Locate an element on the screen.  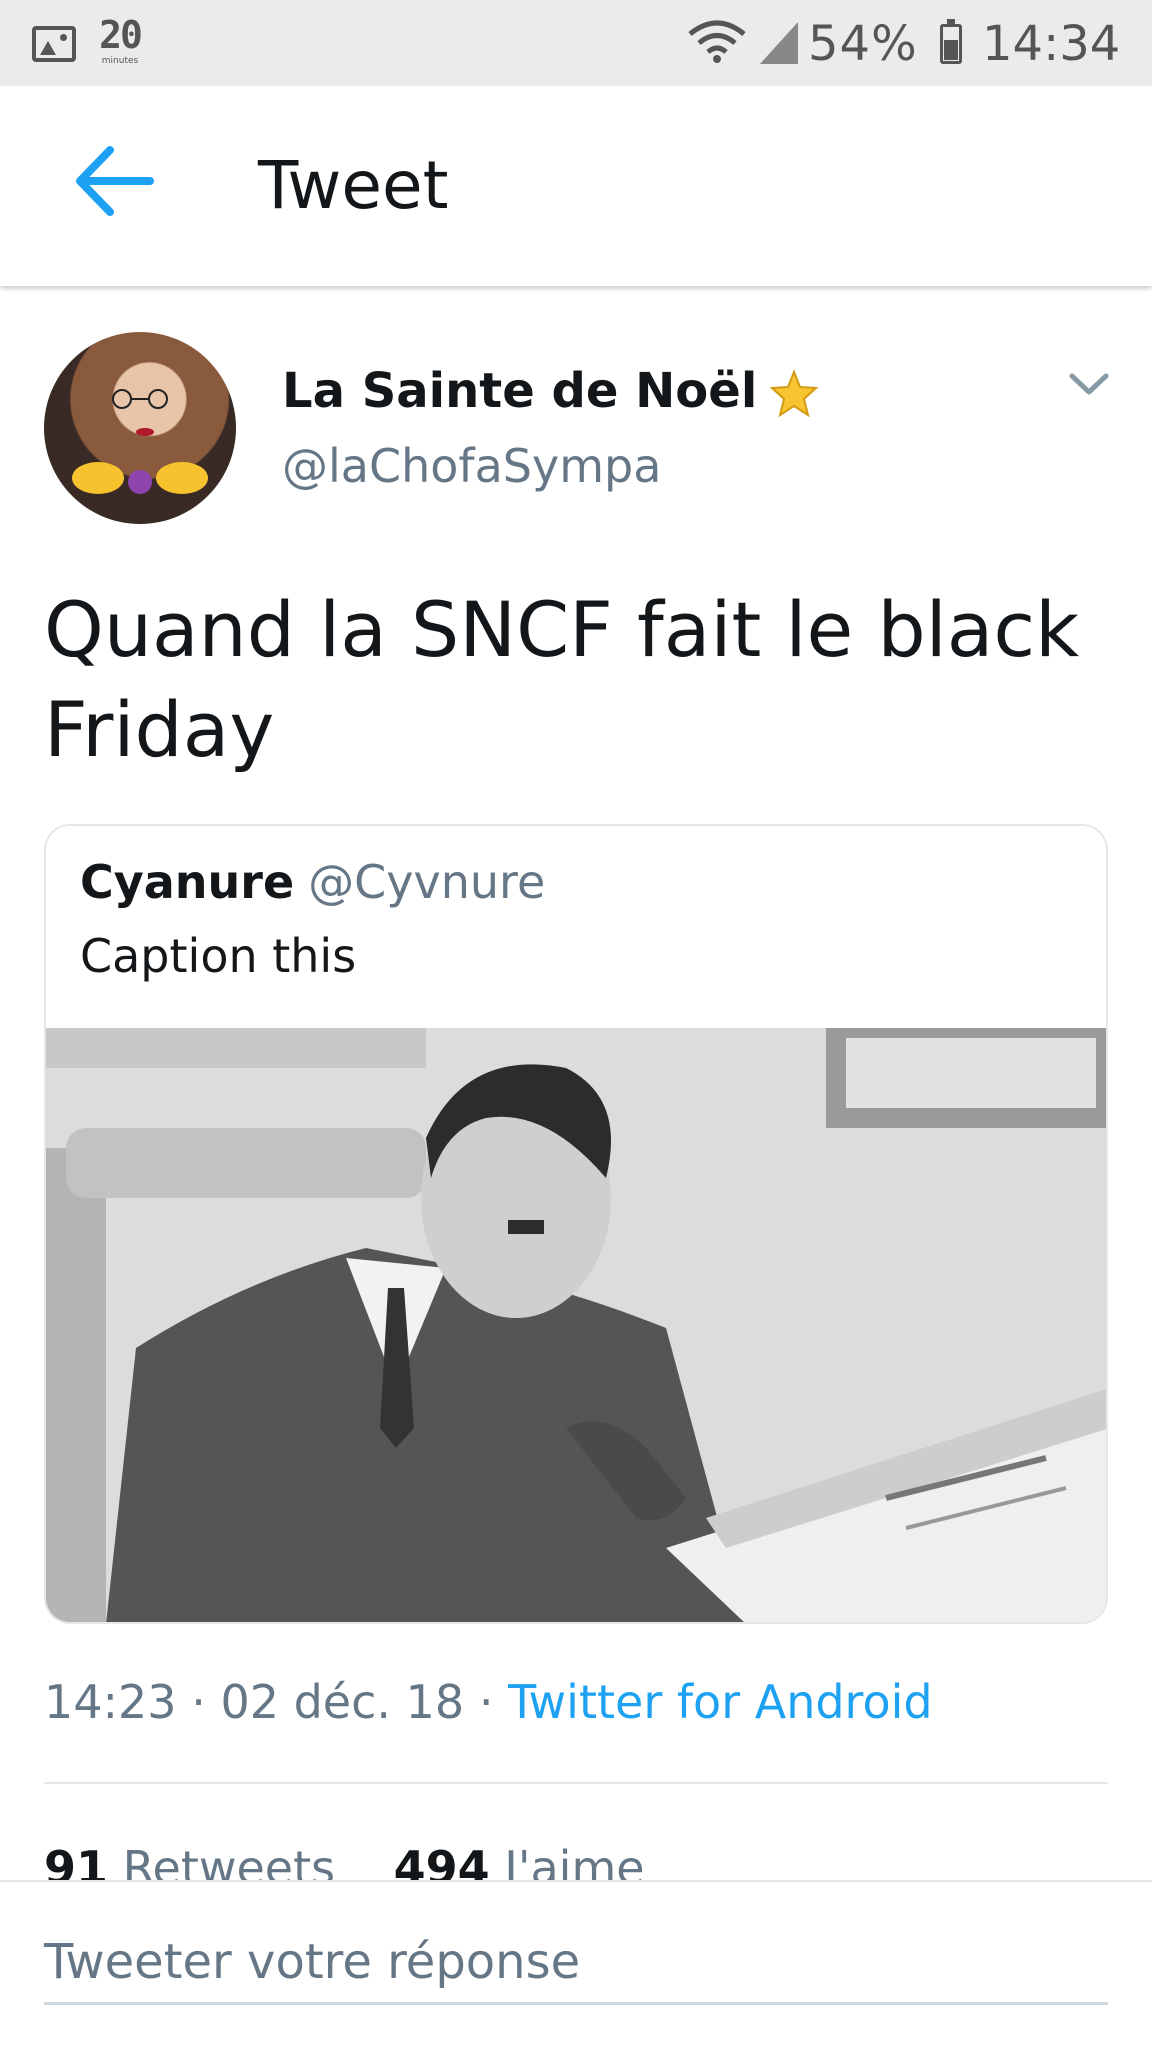
quoted-tweet-header: Cyanure @Cyvnure is located at coordinates (312, 882).